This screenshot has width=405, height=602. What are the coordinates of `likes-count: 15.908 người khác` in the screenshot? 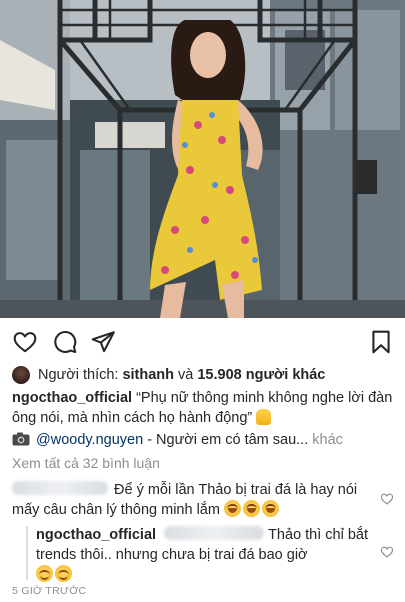 It's located at (261, 375).